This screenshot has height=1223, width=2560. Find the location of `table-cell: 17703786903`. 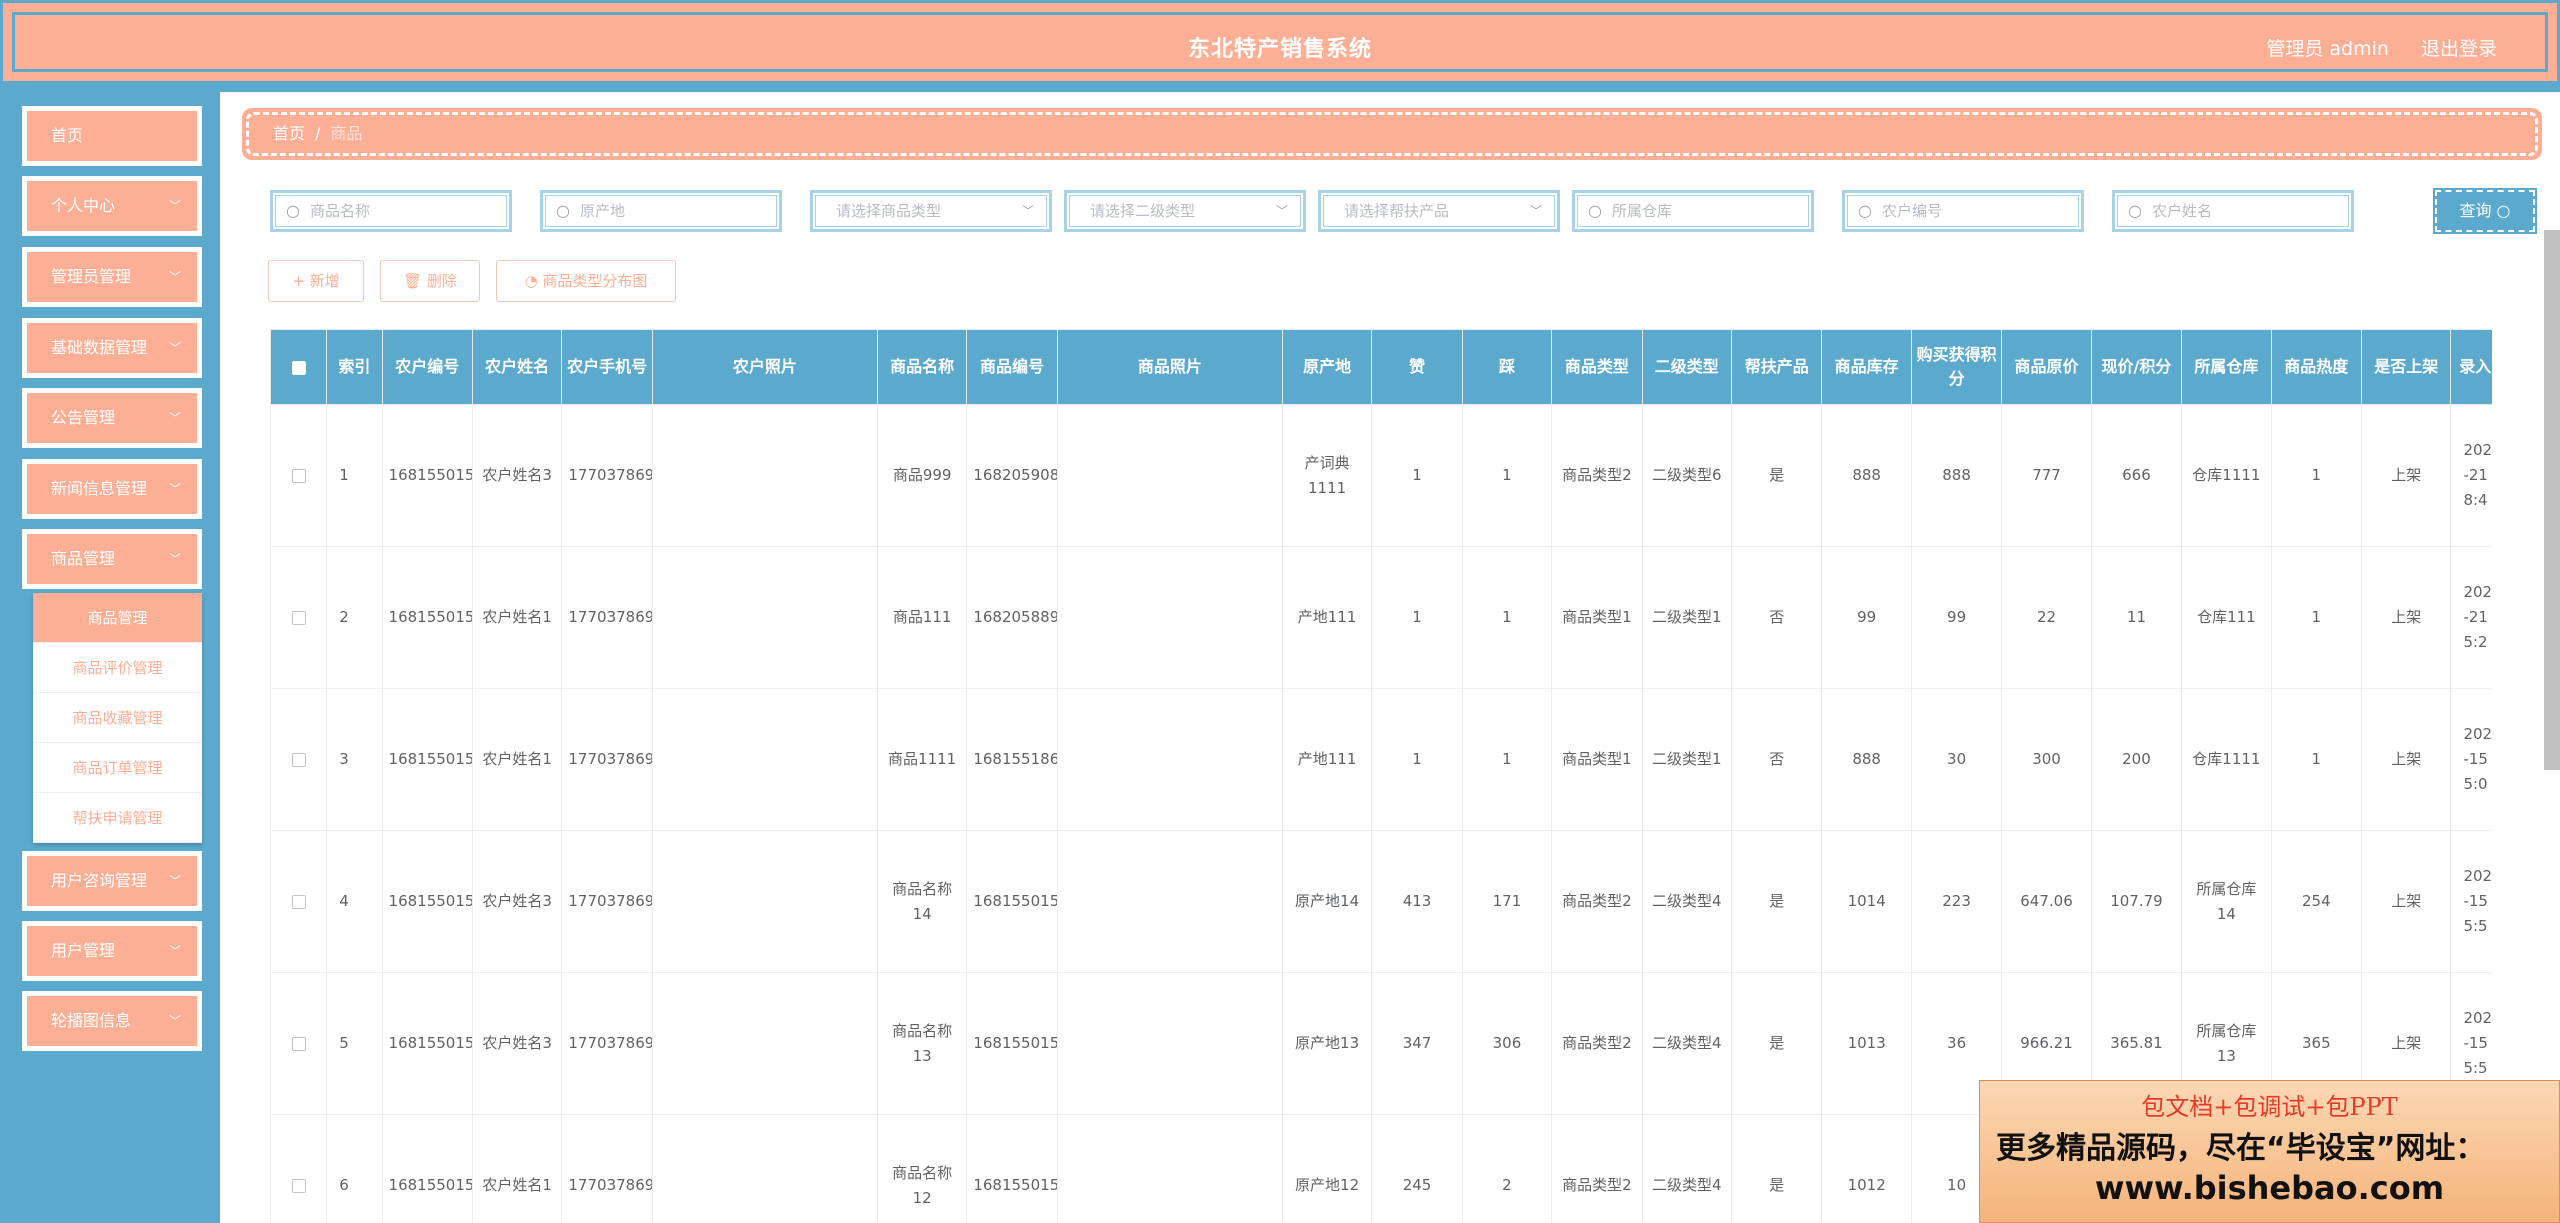

table-cell: 17703786903 is located at coordinates (607, 901).